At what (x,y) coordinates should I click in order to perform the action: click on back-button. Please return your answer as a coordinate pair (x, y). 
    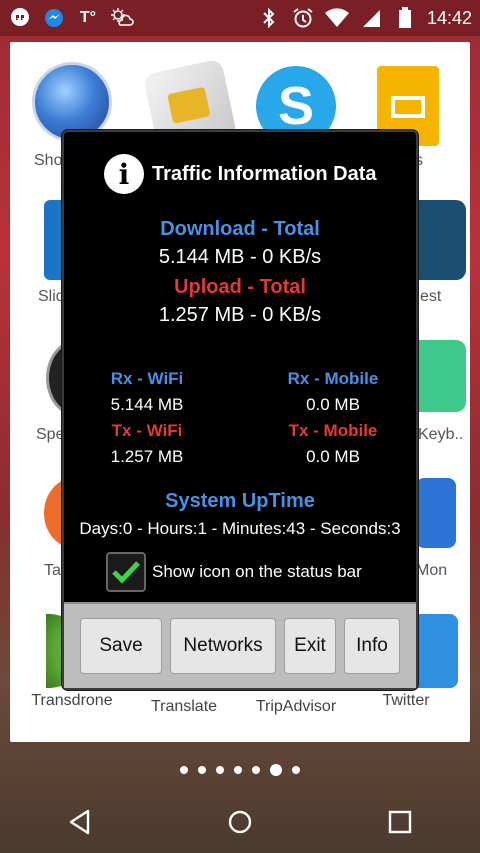
    Looking at the image, I should click on (80, 822).